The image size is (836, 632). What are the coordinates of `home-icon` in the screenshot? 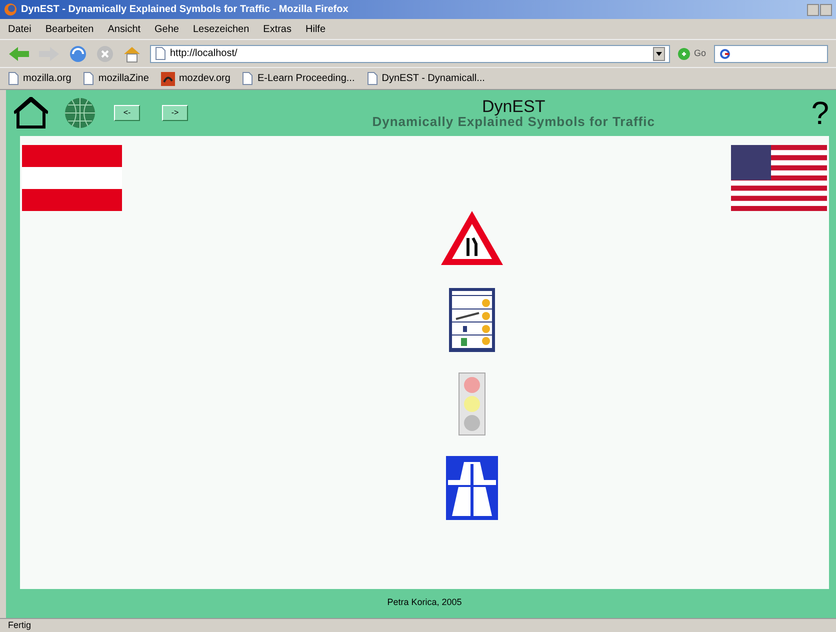 It's located at (132, 53).